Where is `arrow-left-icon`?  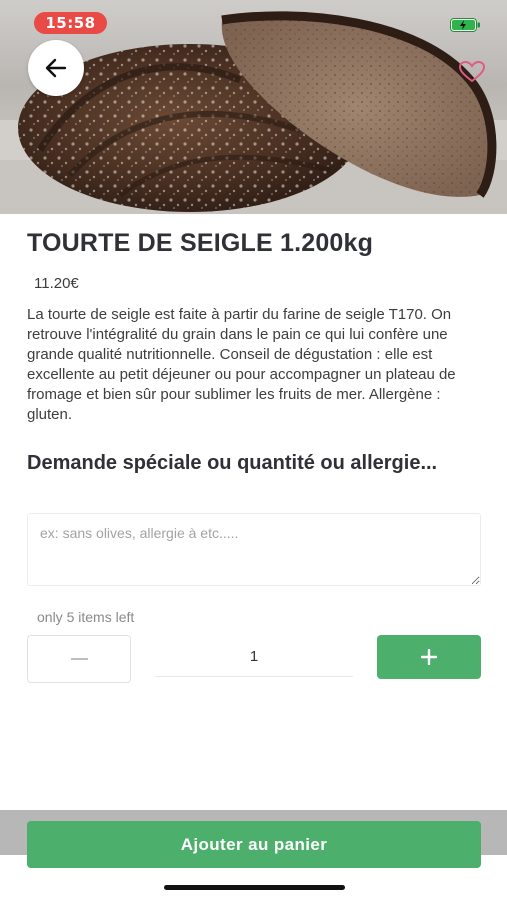
arrow-left-icon is located at coordinates (56, 68).